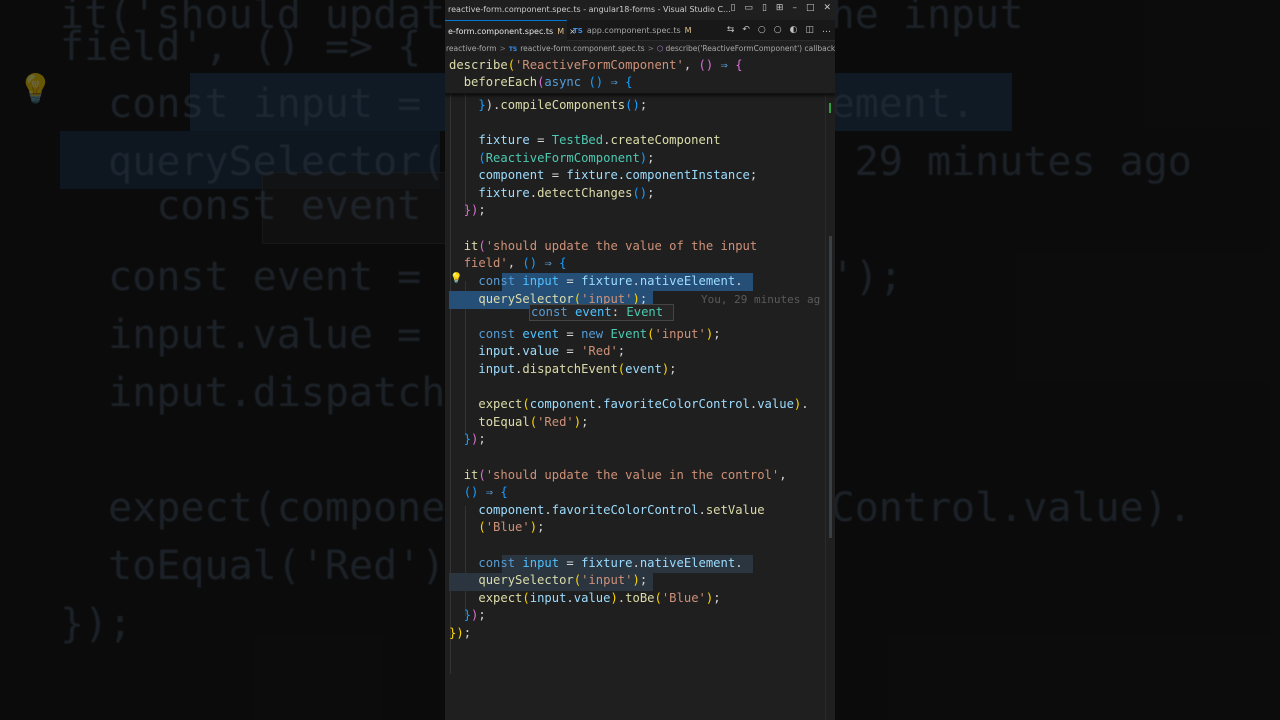 The image size is (1280, 720). Describe the element at coordinates (599, 140) in the screenshot. I see `code-line: fixture = TestBed.createComponent` at that location.